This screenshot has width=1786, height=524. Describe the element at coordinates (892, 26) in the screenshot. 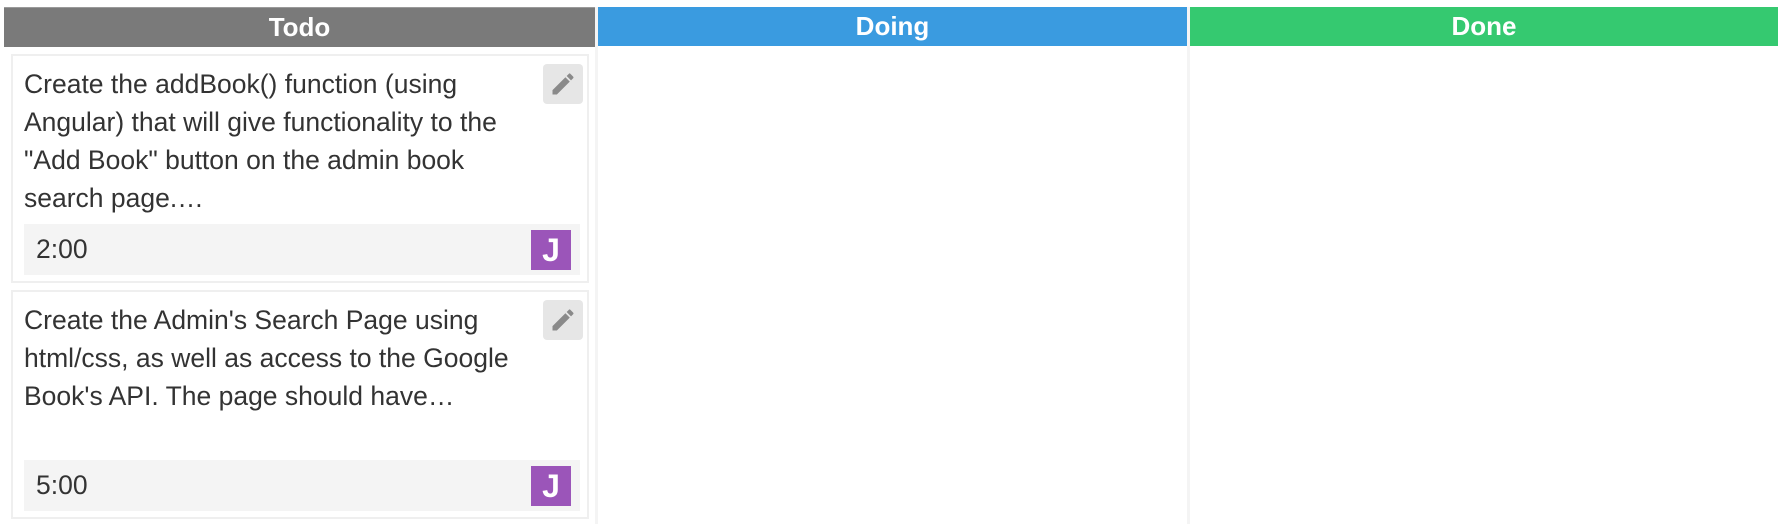

I see `column-header-doing: Doing` at that location.